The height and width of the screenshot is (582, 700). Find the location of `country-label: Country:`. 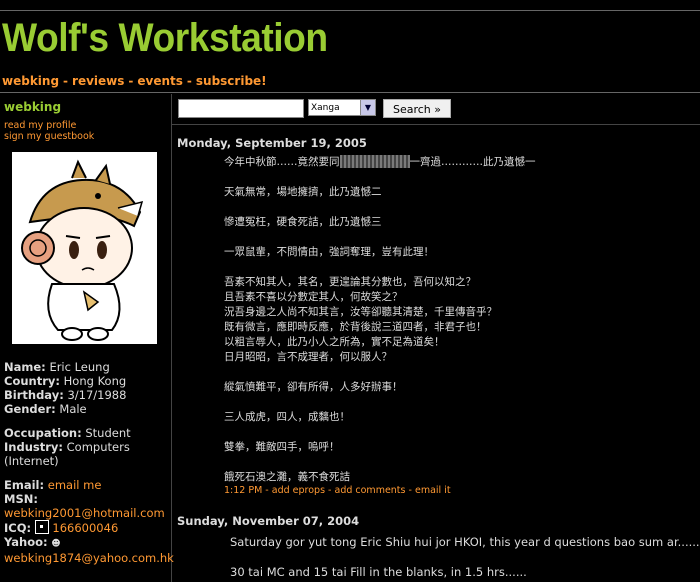

country-label: Country: is located at coordinates (32, 381).